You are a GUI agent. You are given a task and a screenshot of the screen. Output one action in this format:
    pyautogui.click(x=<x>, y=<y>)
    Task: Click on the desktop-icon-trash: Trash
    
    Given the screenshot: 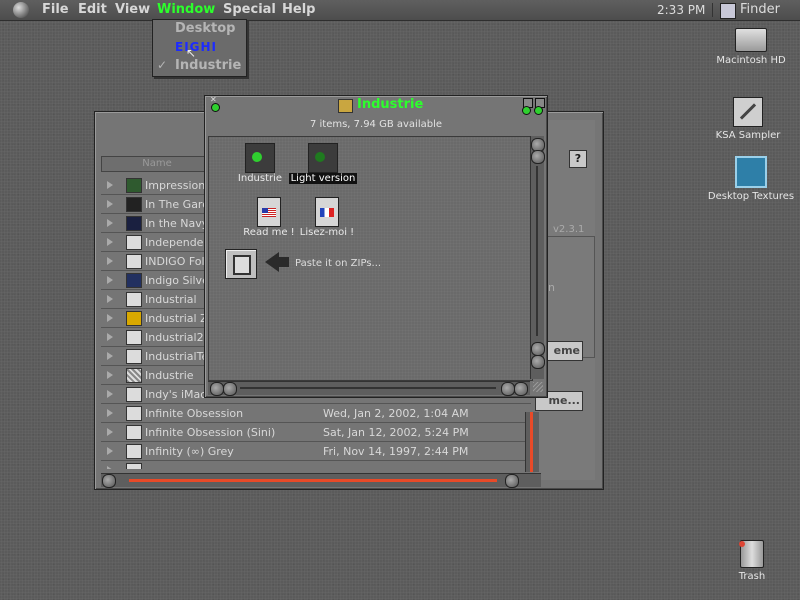 What is the action you would take?
    pyautogui.click(x=751, y=561)
    